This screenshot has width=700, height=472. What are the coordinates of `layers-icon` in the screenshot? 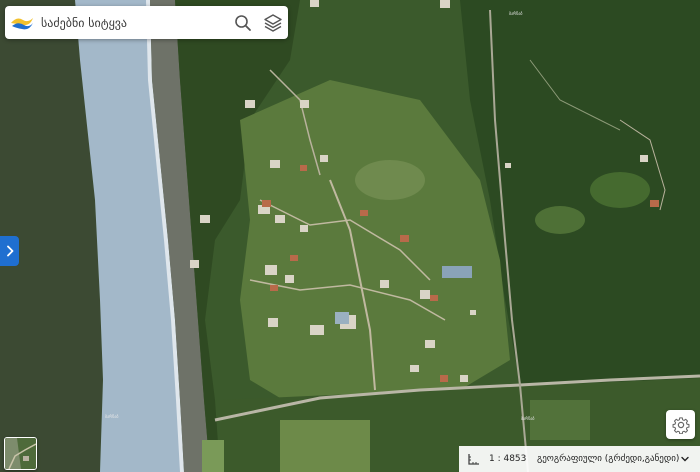 It's located at (273, 22).